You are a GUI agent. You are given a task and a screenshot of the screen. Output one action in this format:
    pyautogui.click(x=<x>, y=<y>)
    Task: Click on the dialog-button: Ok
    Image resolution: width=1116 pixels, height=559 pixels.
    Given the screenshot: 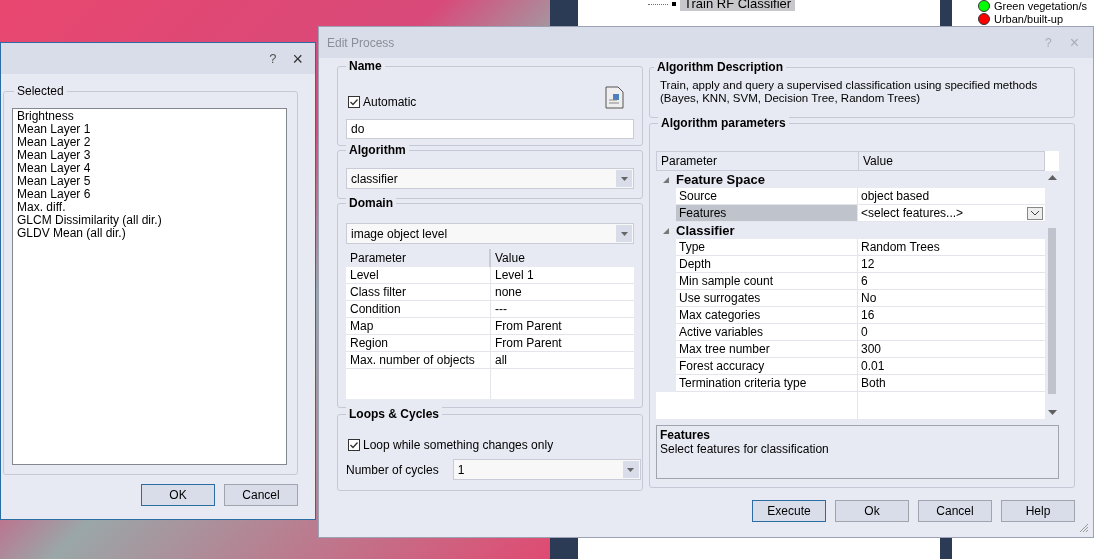 What is the action you would take?
    pyautogui.click(x=872, y=511)
    